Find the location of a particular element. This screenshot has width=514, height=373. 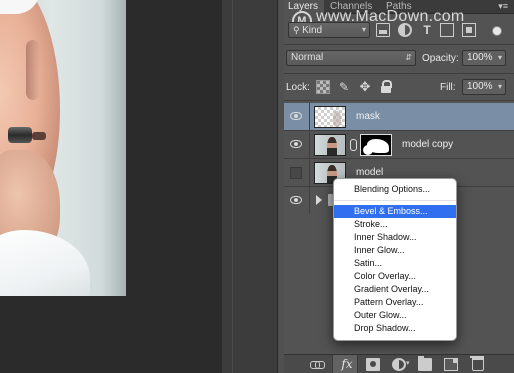

menu-separator is located at coordinates (395, 200).